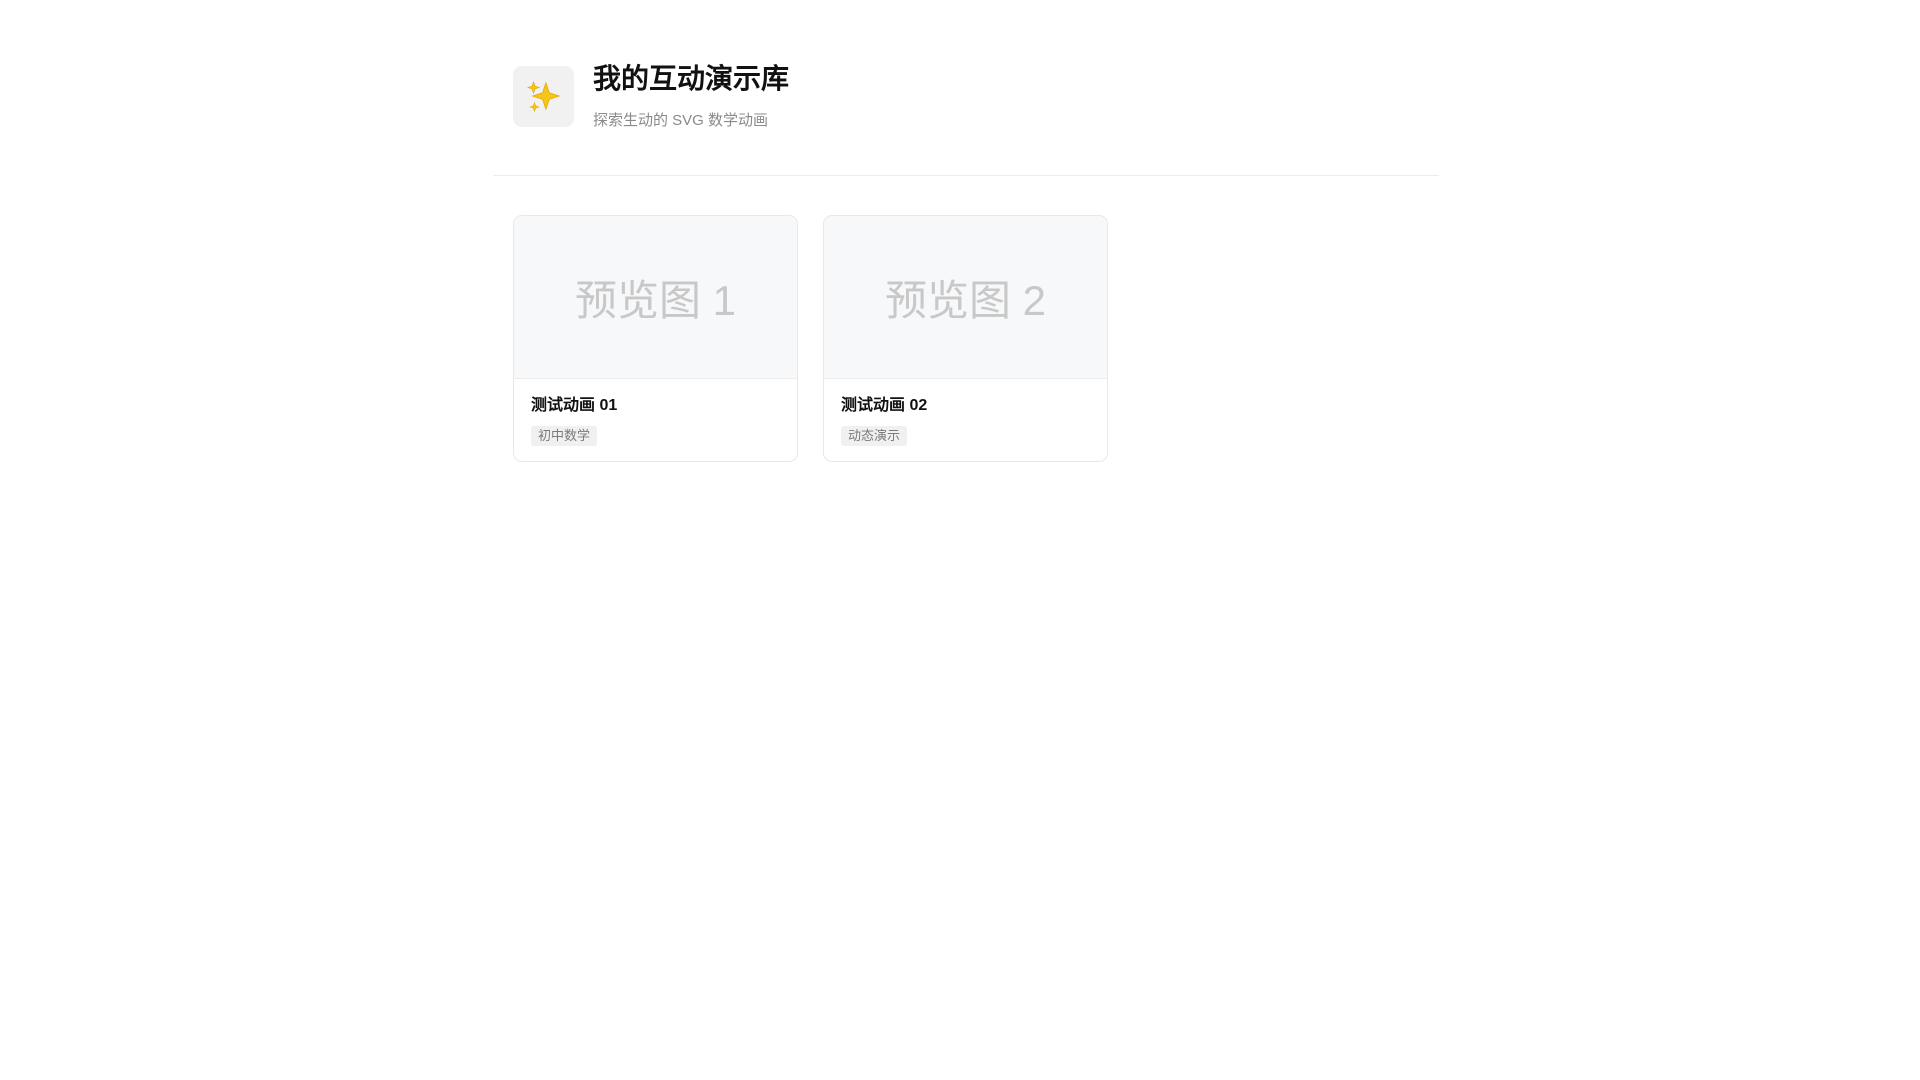 This screenshot has width=1920, height=1080. What do you see at coordinates (884, 405) in the screenshot?
I see `card-title: 测试动画 02` at bounding box center [884, 405].